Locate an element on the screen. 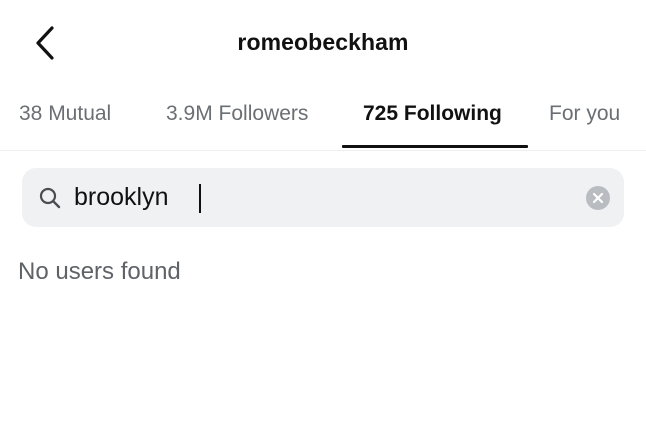  tab-for-you: For you is located at coordinates (584, 126).